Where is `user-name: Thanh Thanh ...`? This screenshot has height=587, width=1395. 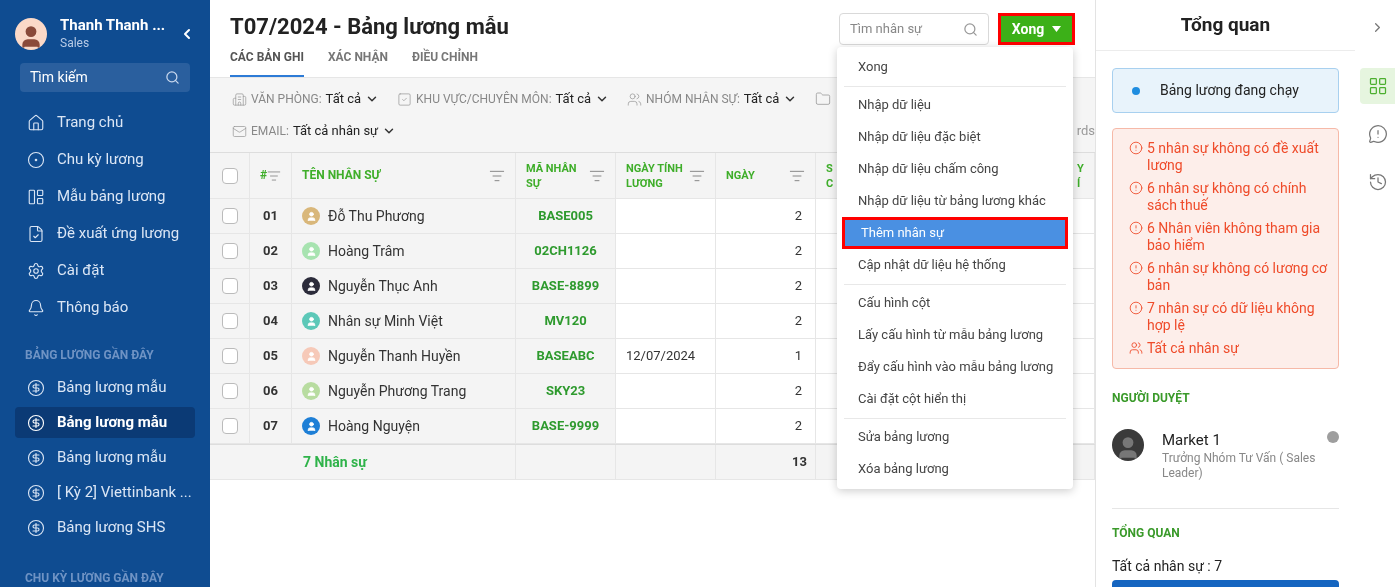 user-name: Thanh Thanh ... is located at coordinates (113, 24).